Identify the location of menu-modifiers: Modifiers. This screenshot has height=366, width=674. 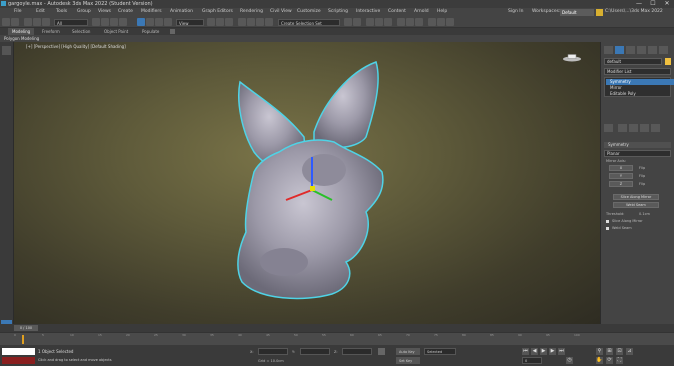
(151, 11).